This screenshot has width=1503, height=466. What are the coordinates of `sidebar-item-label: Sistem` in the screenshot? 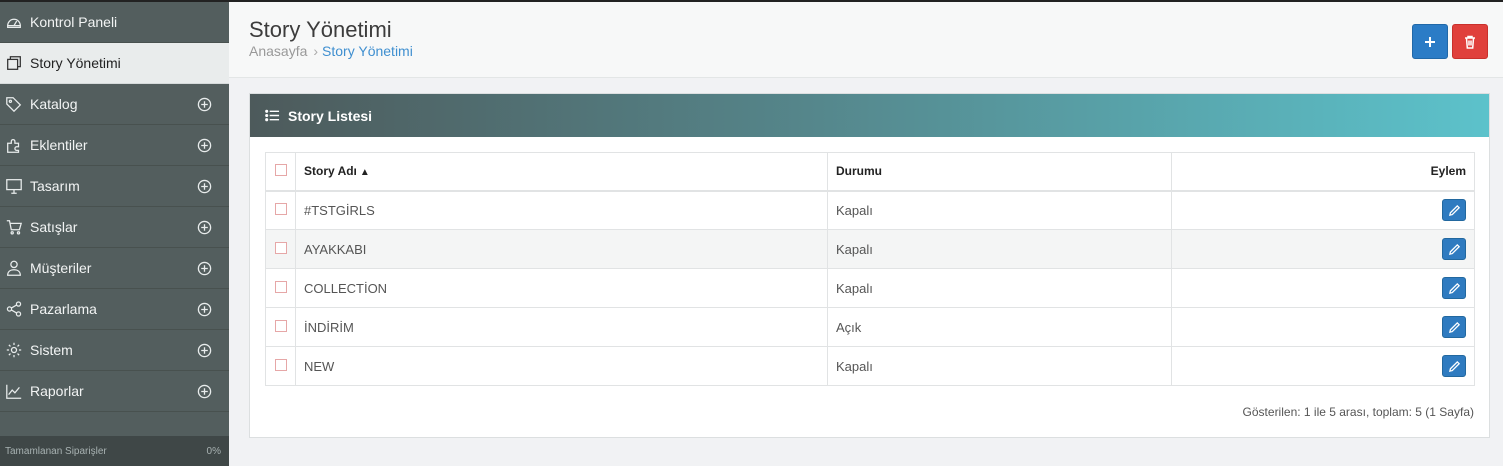 It's located at (51, 350).